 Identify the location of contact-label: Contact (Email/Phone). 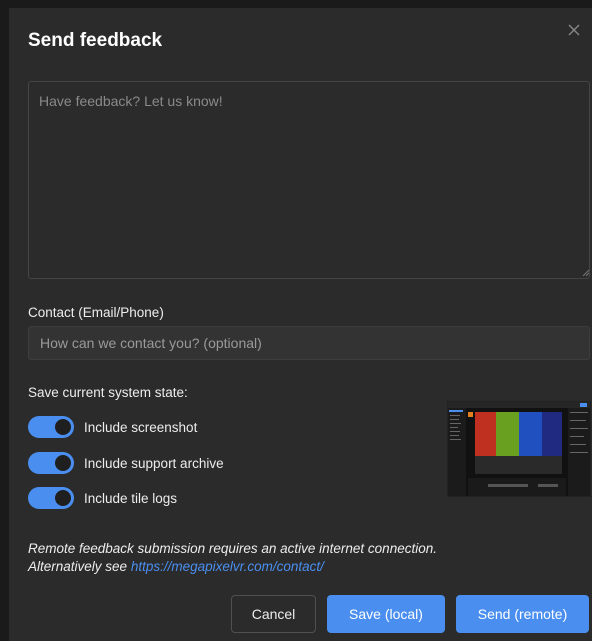
(96, 312).